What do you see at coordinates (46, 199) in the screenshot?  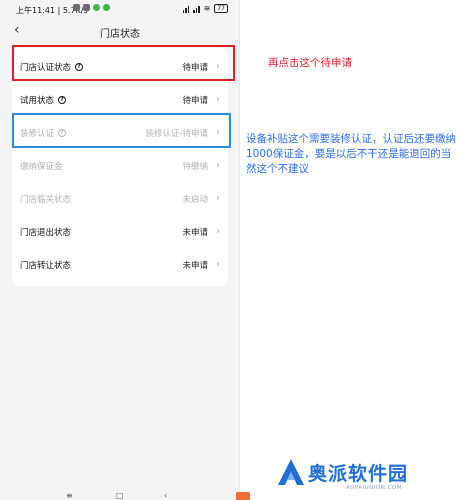 I see `row-label: 门店临关状态` at bounding box center [46, 199].